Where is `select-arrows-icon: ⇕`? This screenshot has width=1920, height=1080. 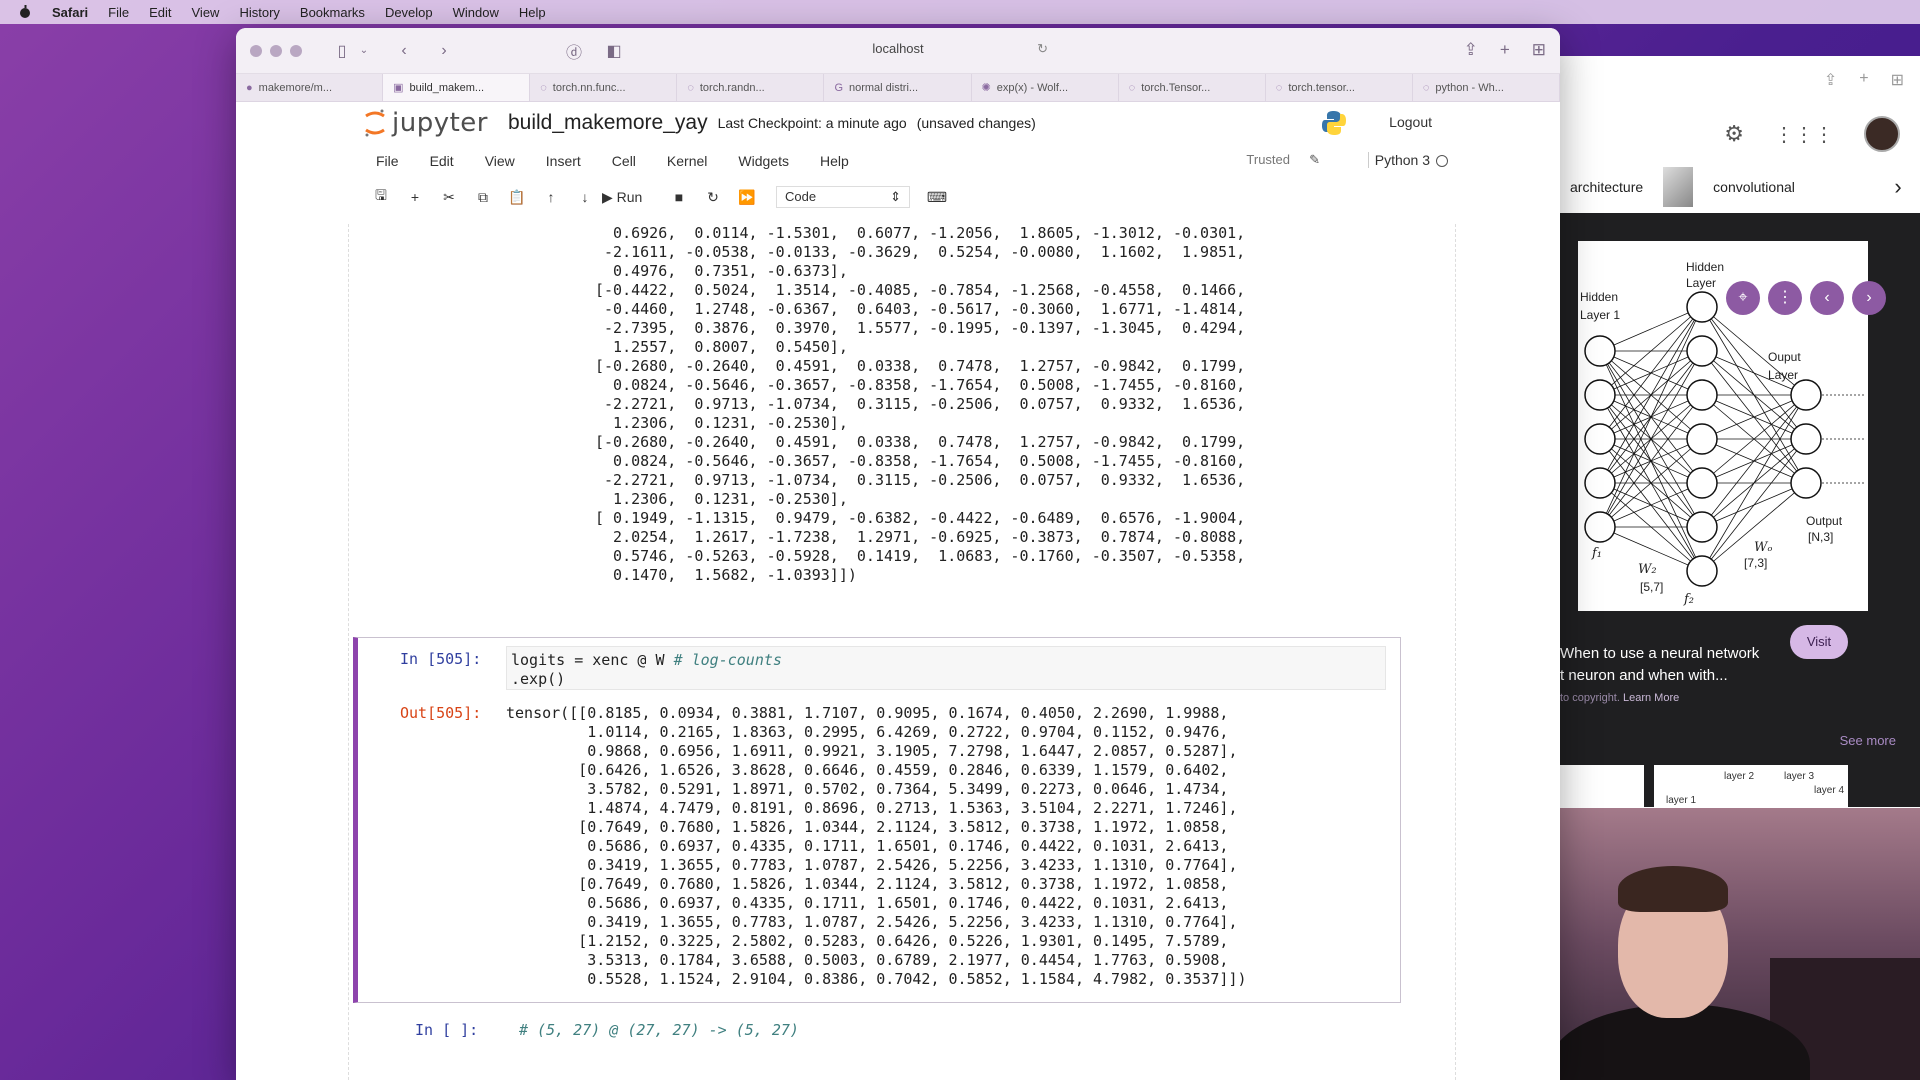
select-arrows-icon: ⇕ is located at coordinates (895, 196).